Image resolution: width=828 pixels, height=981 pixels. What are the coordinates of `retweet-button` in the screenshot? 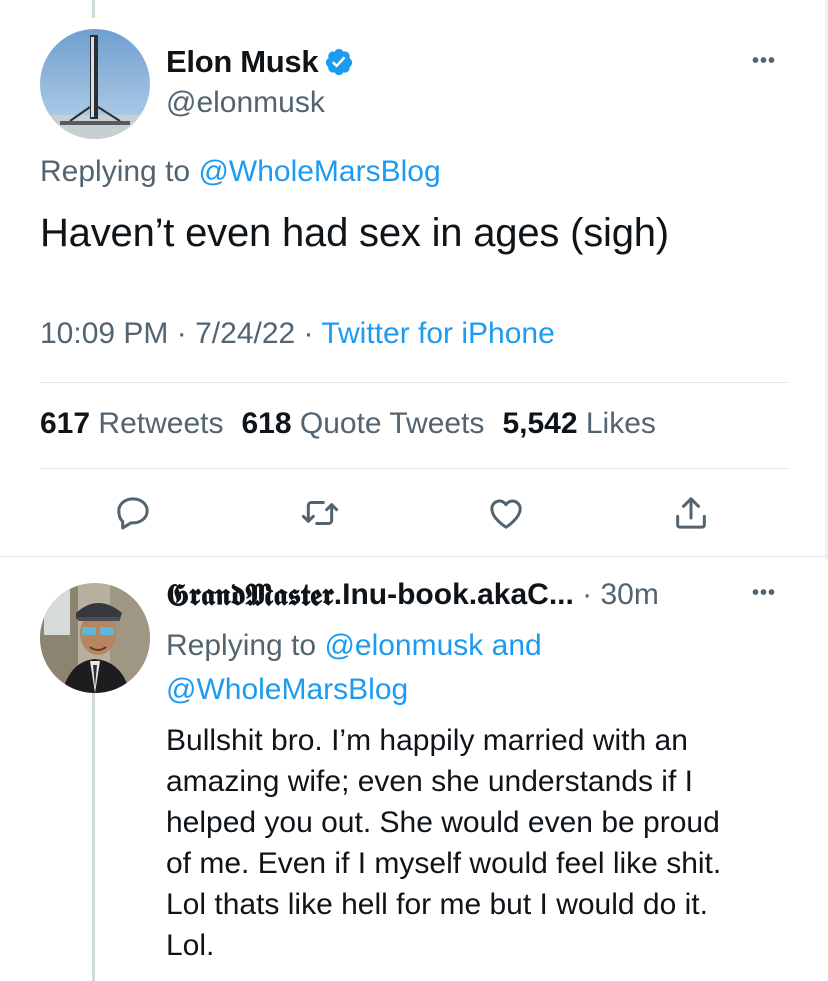 It's located at (320, 513).